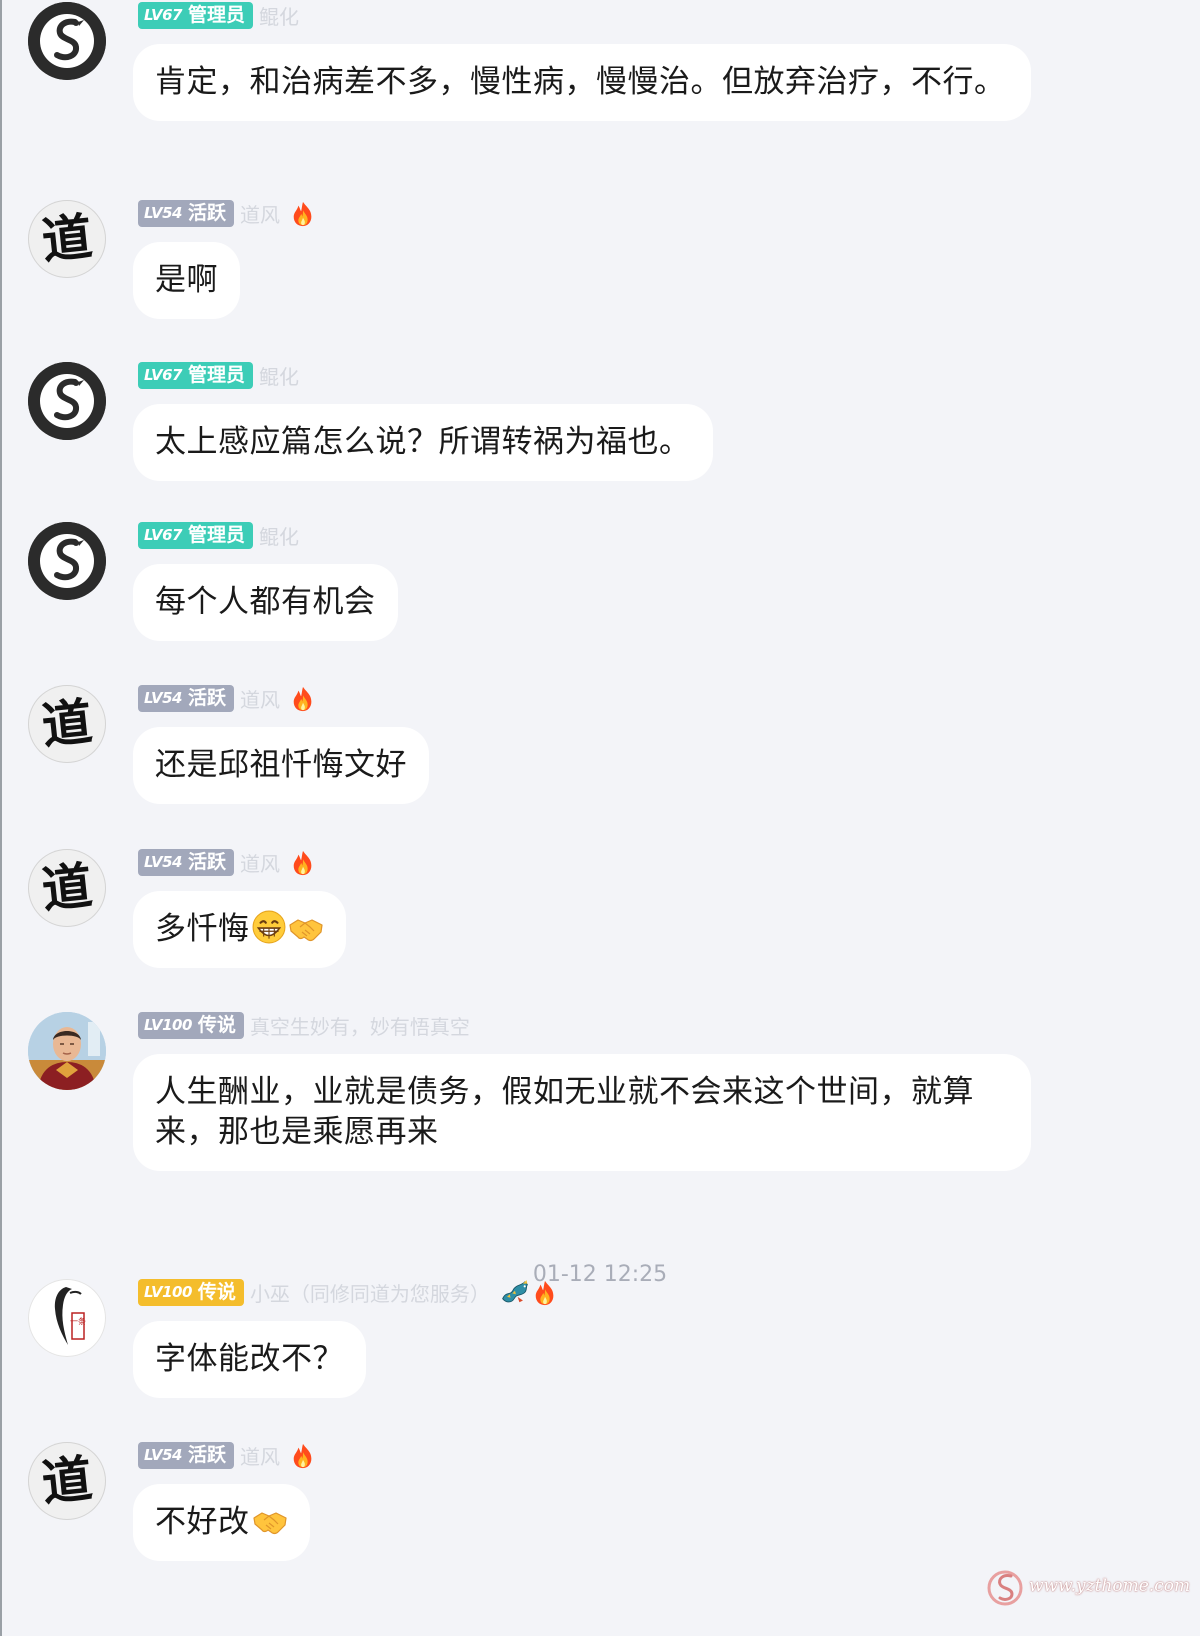  I want to click on message-text: 多忏悔, so click(202, 929).